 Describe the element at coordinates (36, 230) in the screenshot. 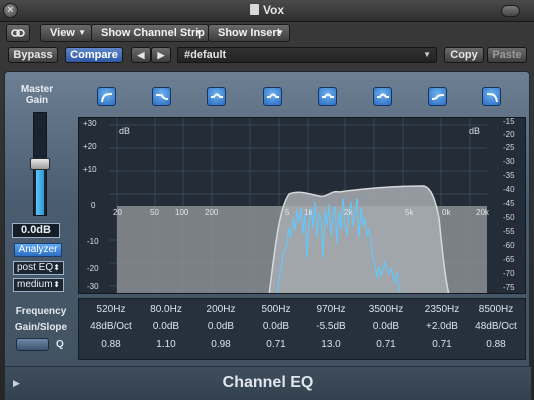

I see `master-gain-value: 0.0dB` at that location.